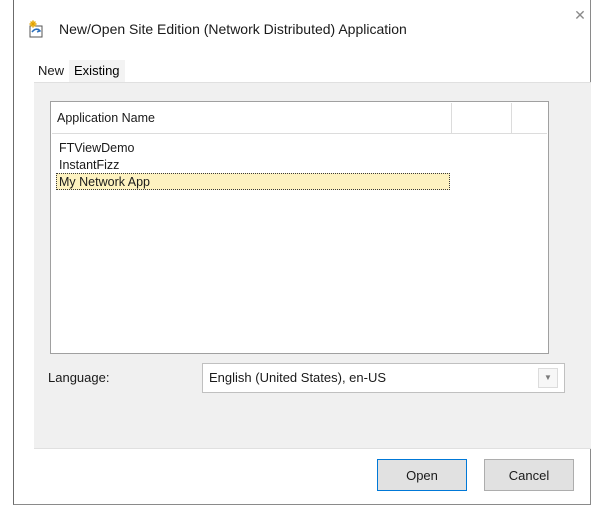 Image resolution: width=592 pixels, height=506 pixels. What do you see at coordinates (79, 377) in the screenshot?
I see `language-label: Language:` at bounding box center [79, 377].